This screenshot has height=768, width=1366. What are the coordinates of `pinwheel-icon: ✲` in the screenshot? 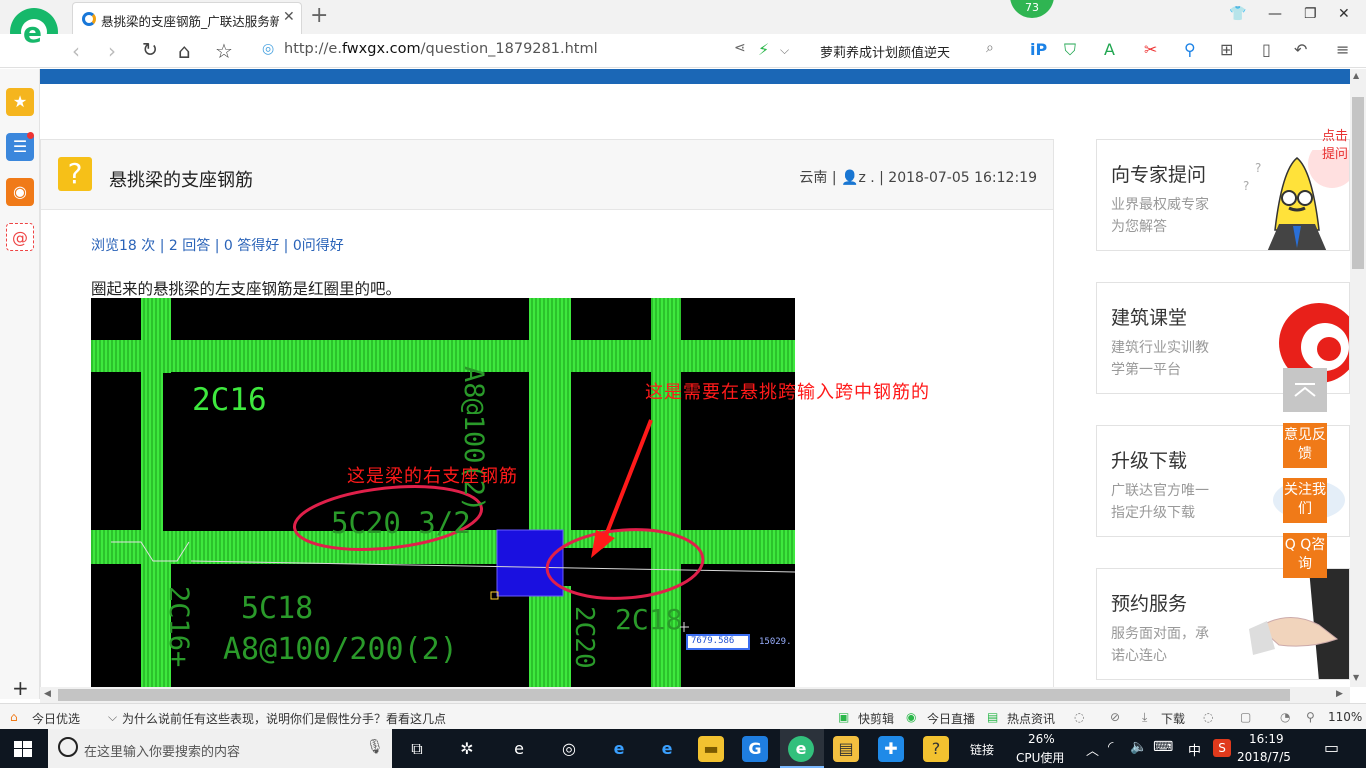 It's located at (467, 749).